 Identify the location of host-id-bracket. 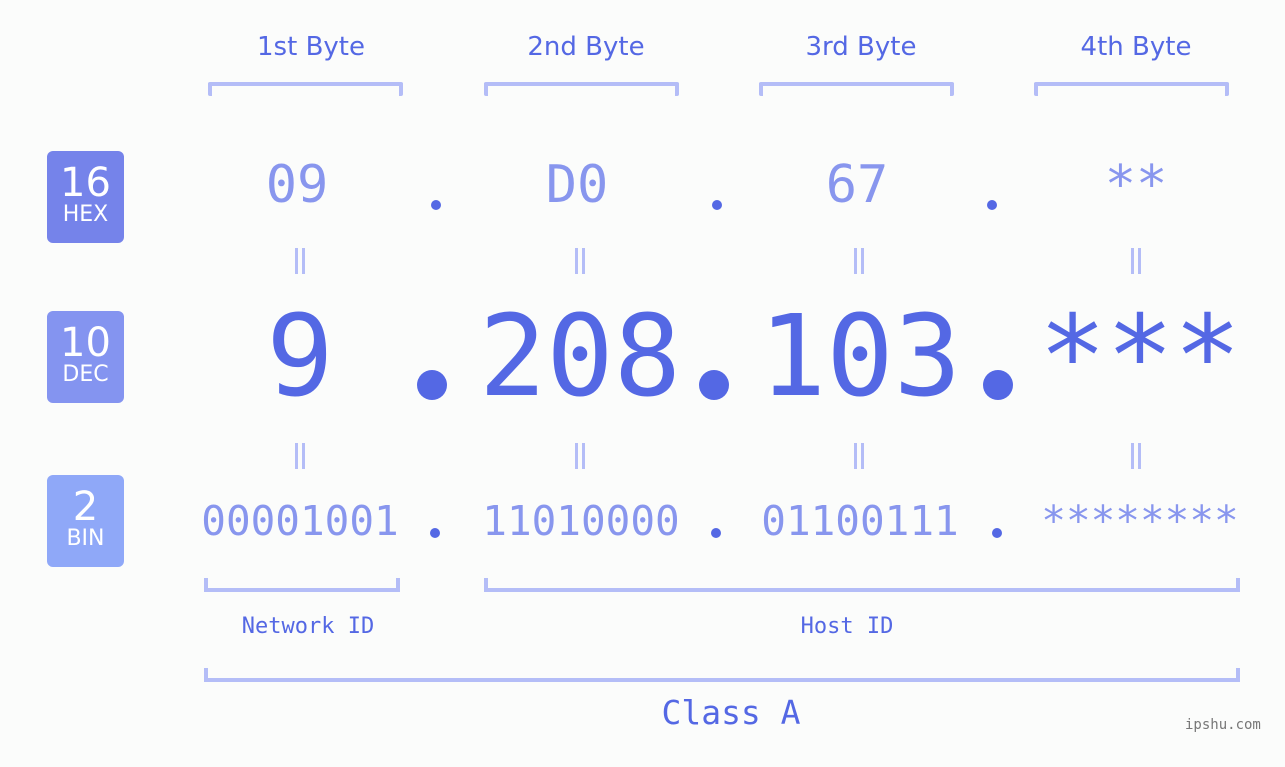
(862, 585).